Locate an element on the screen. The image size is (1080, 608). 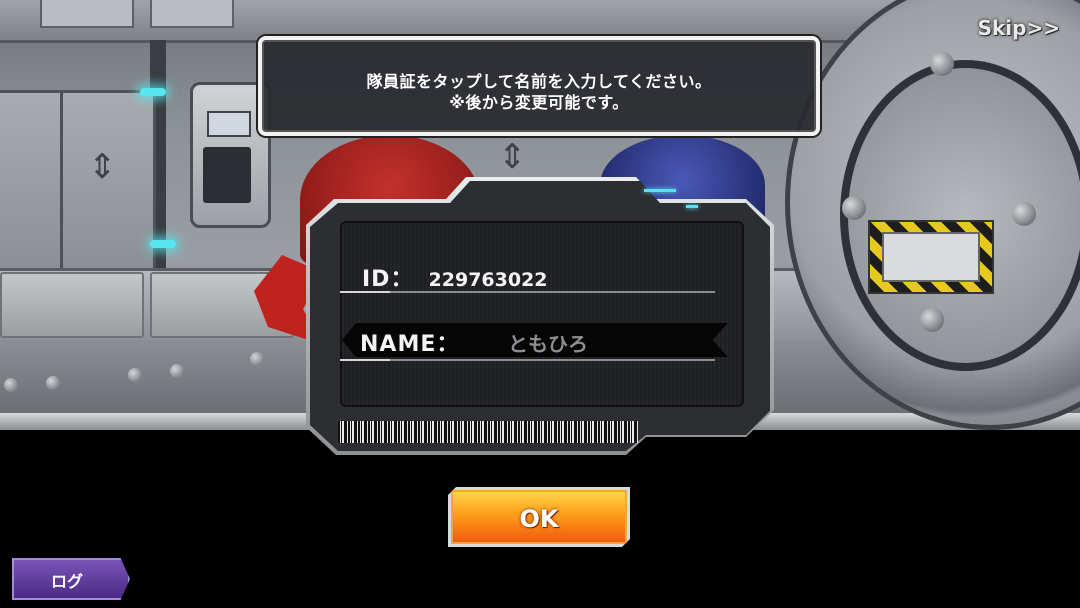
id-value: 229763022 is located at coordinates (488, 280).